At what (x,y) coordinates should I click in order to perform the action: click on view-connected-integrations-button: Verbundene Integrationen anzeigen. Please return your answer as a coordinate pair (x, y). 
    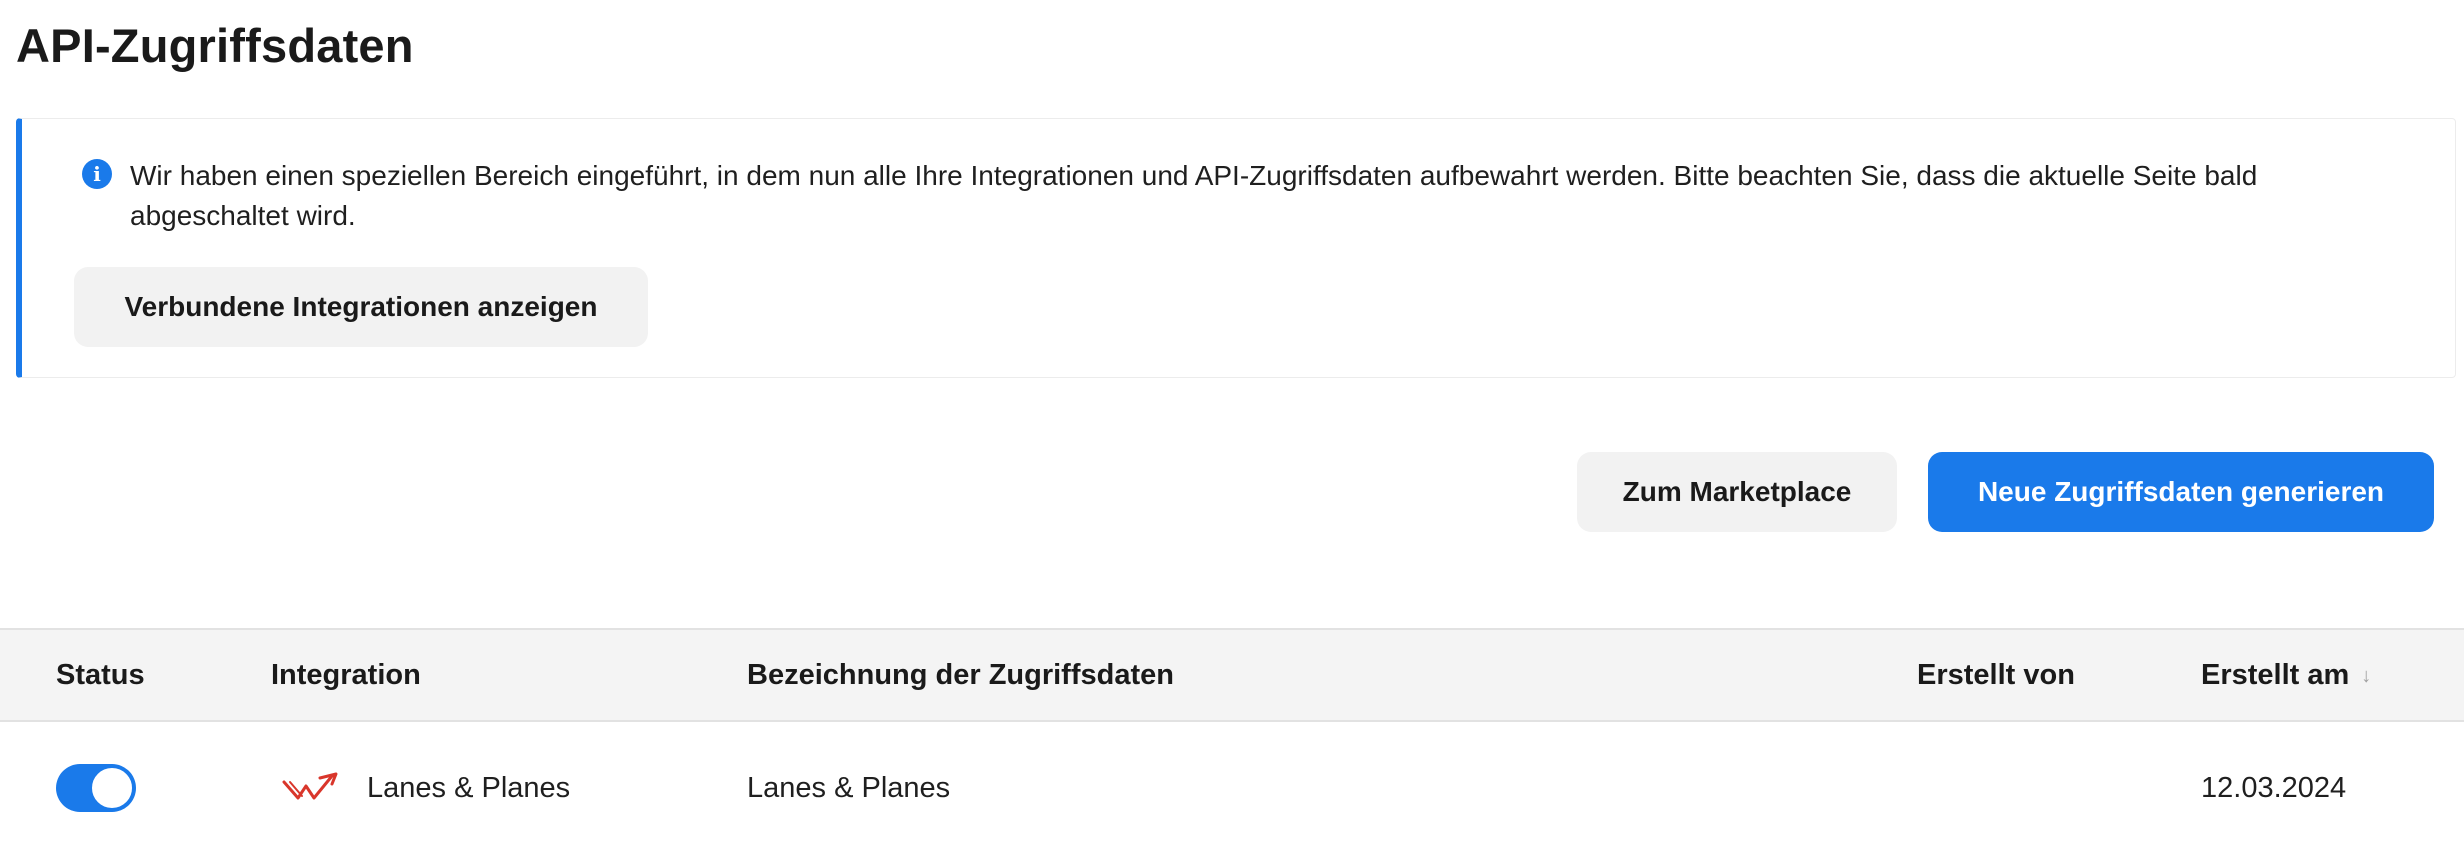
    Looking at the image, I should click on (361, 307).